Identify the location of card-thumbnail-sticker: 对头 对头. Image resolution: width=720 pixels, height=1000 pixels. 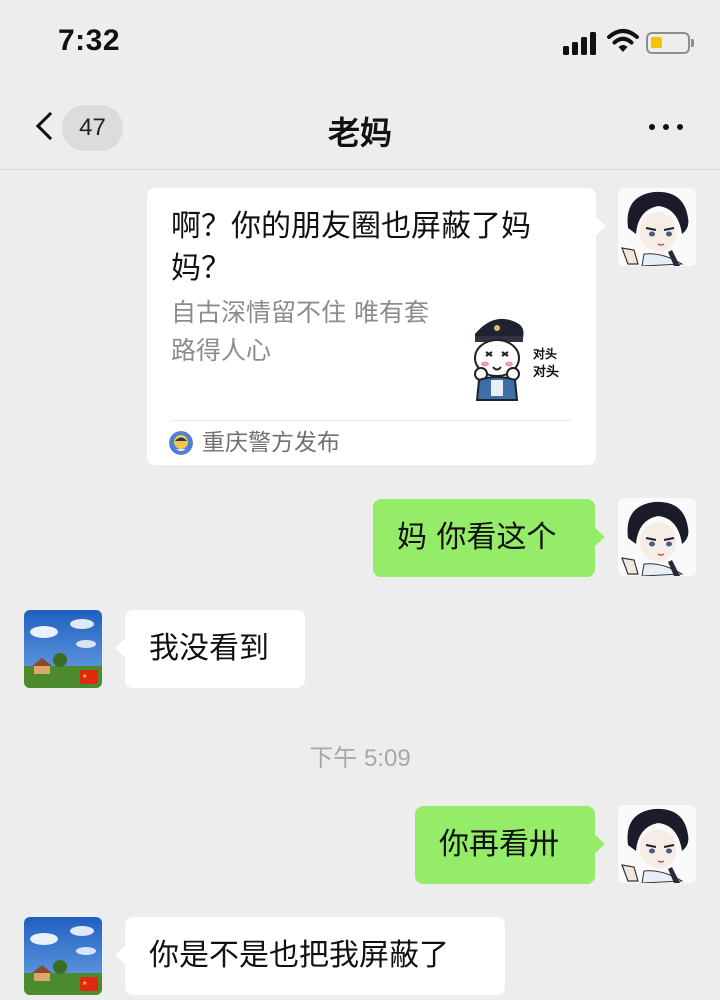
(516, 359).